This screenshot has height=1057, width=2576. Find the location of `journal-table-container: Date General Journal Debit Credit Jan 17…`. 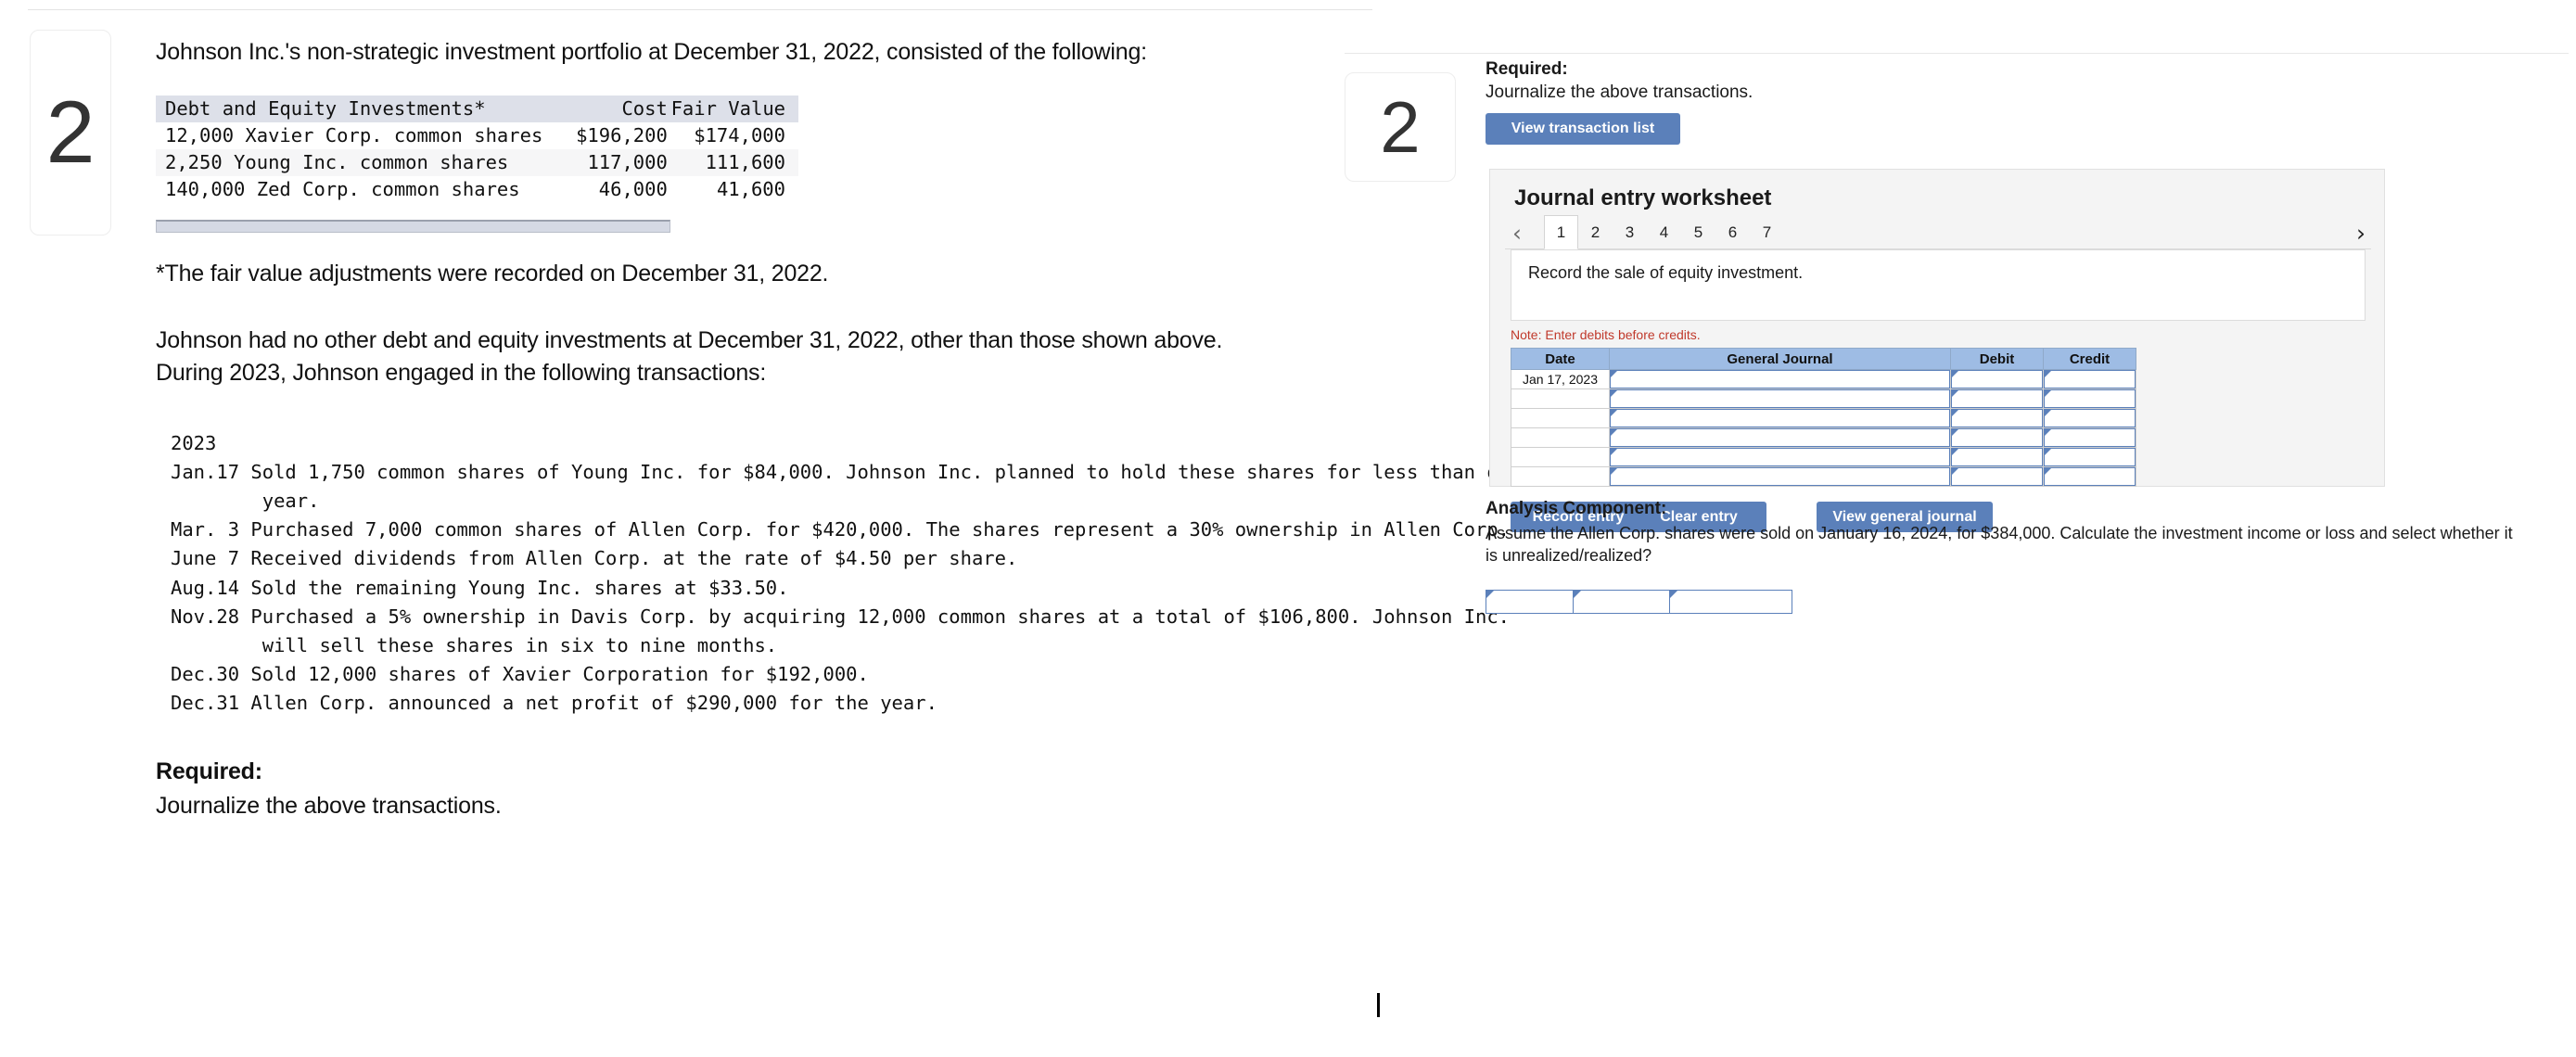

journal-table-container: Date General Journal Debit Credit Jan 17… is located at coordinates (1823, 417).